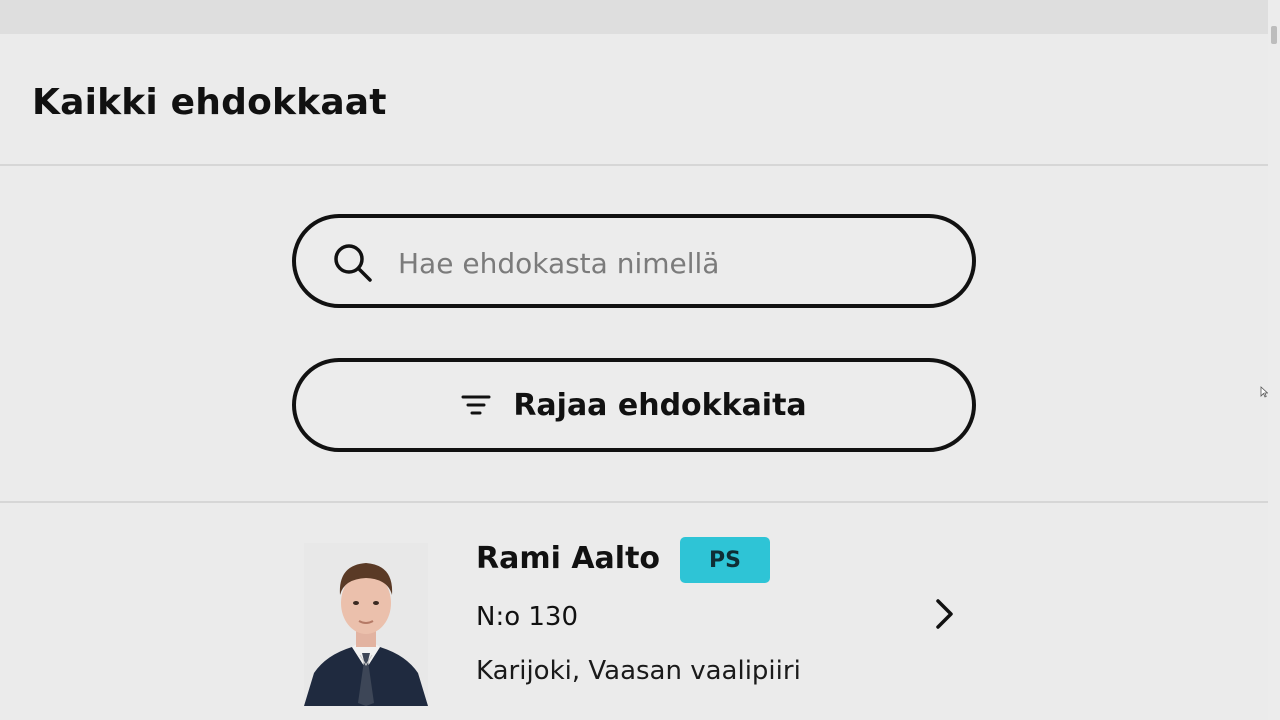 This screenshot has width=1280, height=720. What do you see at coordinates (353, 263) in the screenshot?
I see `search-icon` at bounding box center [353, 263].